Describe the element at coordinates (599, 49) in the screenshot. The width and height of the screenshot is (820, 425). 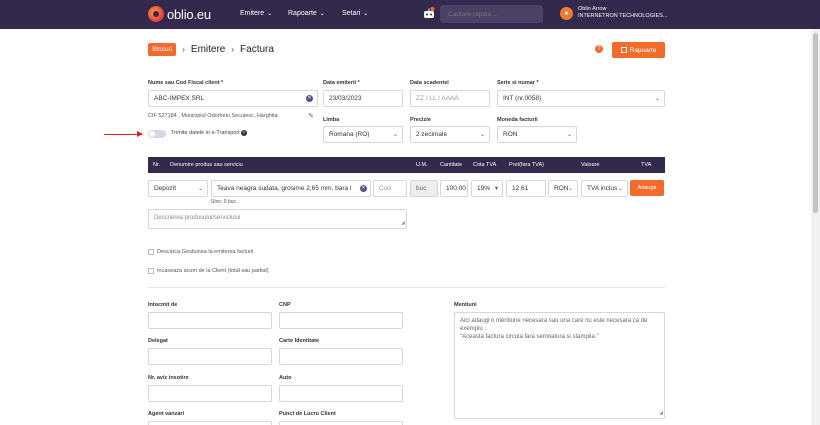
I see `help-icon: ?` at that location.